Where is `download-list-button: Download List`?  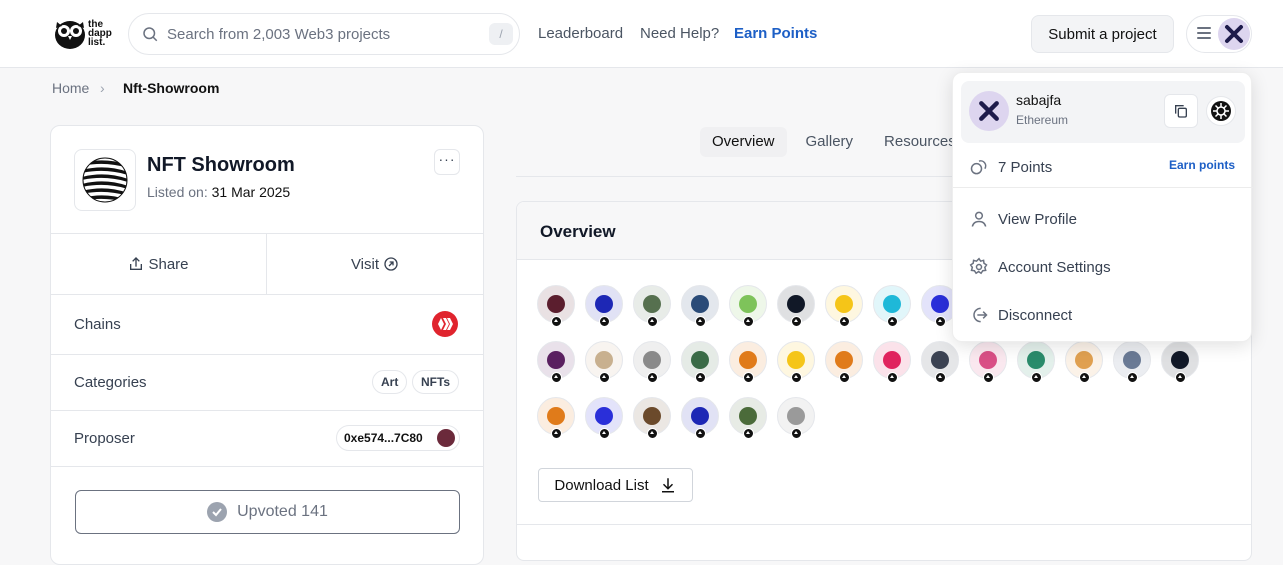 download-list-button: Download List is located at coordinates (615, 485).